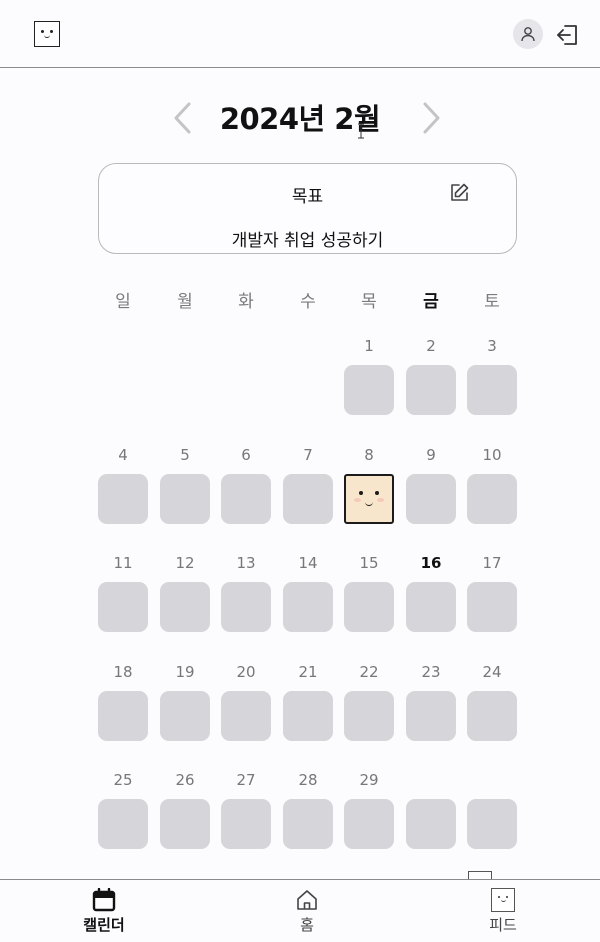  I want to click on weekday-label: 금, so click(431, 302).